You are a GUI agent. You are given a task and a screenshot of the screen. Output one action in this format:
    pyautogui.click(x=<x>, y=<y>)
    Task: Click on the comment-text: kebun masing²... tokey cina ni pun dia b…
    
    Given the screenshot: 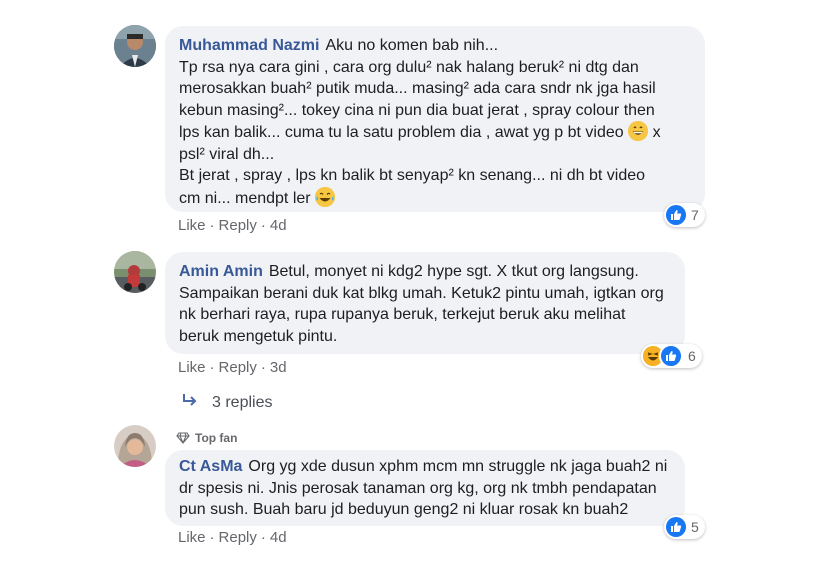 What is the action you would take?
    pyautogui.click(x=417, y=110)
    